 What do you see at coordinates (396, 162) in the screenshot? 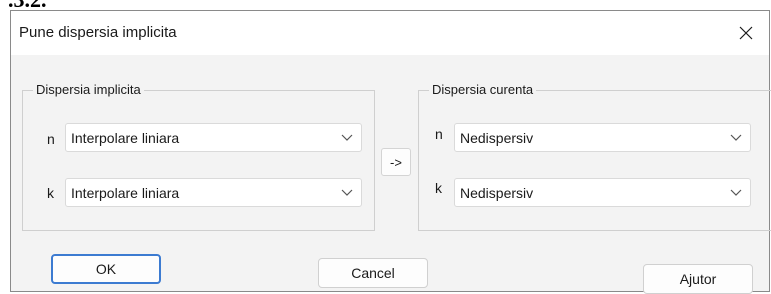
I see `copy-arrow-button: ->` at bounding box center [396, 162].